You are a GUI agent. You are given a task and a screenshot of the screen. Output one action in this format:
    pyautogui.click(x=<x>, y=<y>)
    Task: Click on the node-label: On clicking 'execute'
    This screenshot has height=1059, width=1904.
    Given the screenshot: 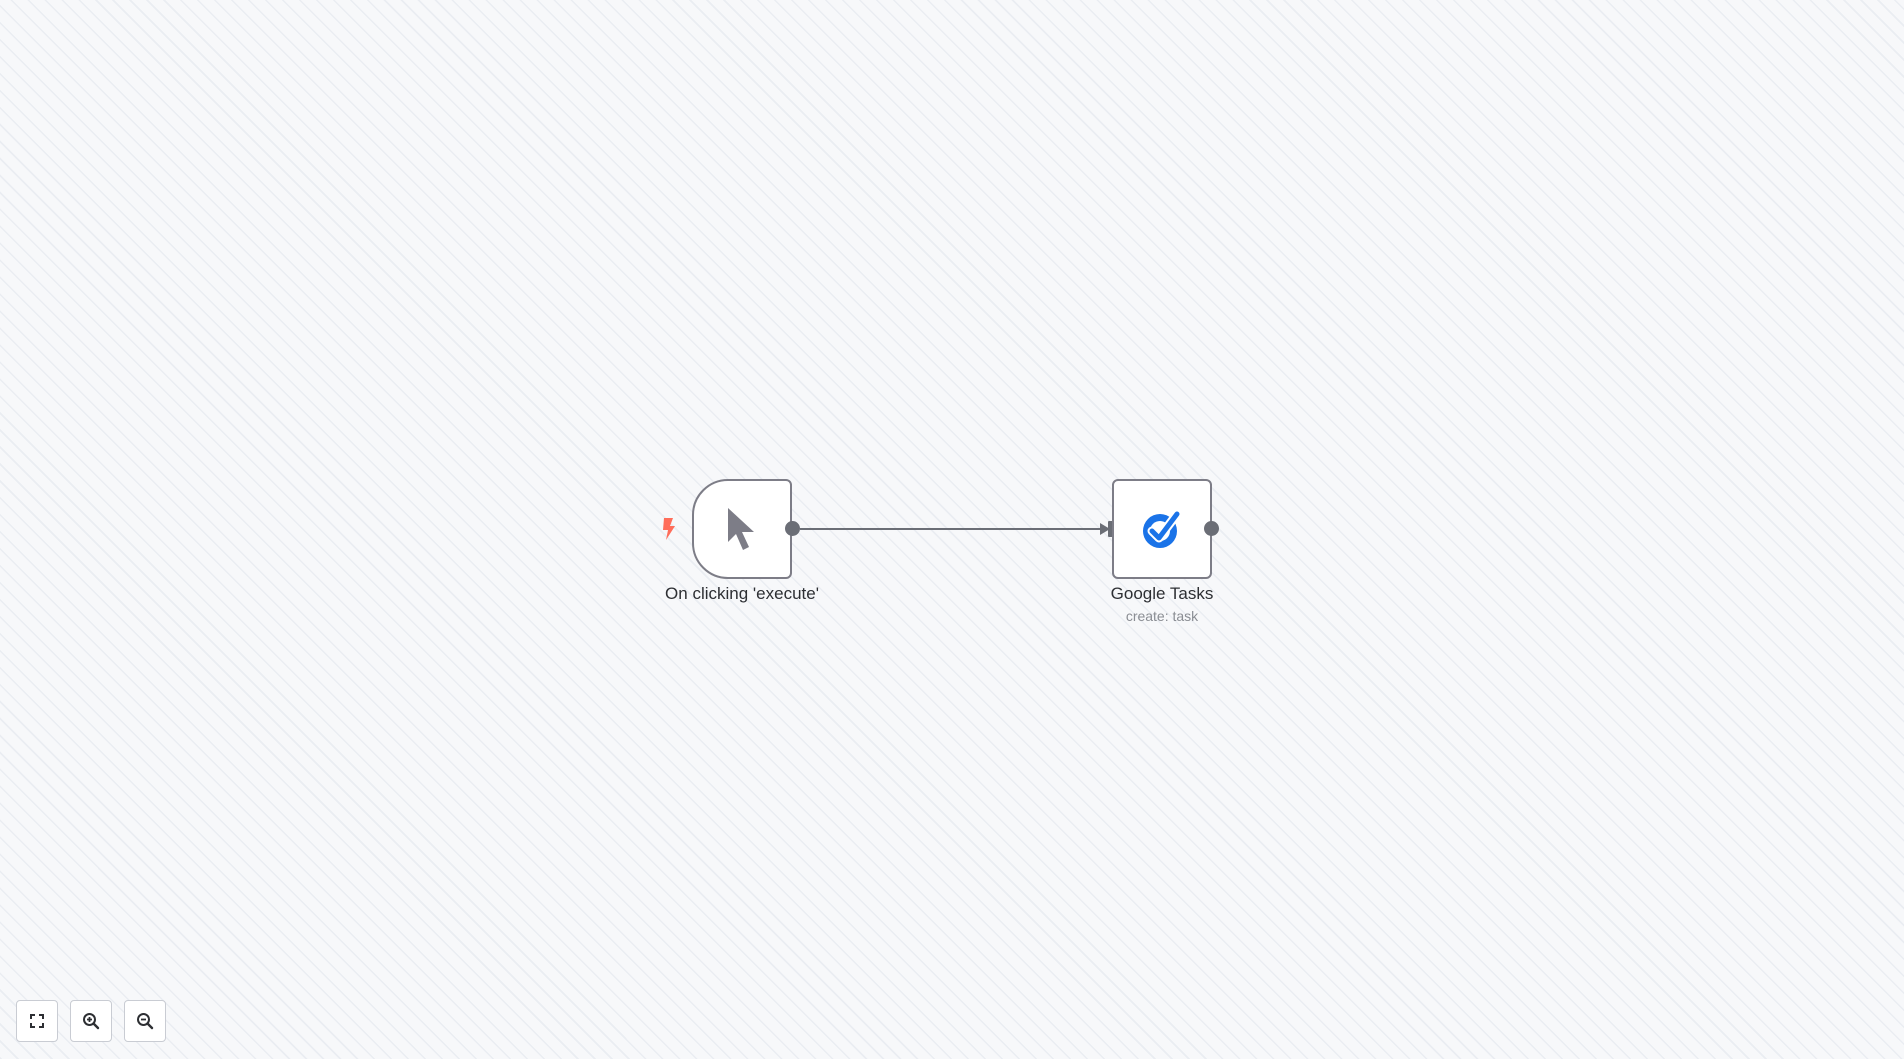 What is the action you would take?
    pyautogui.click(x=742, y=593)
    